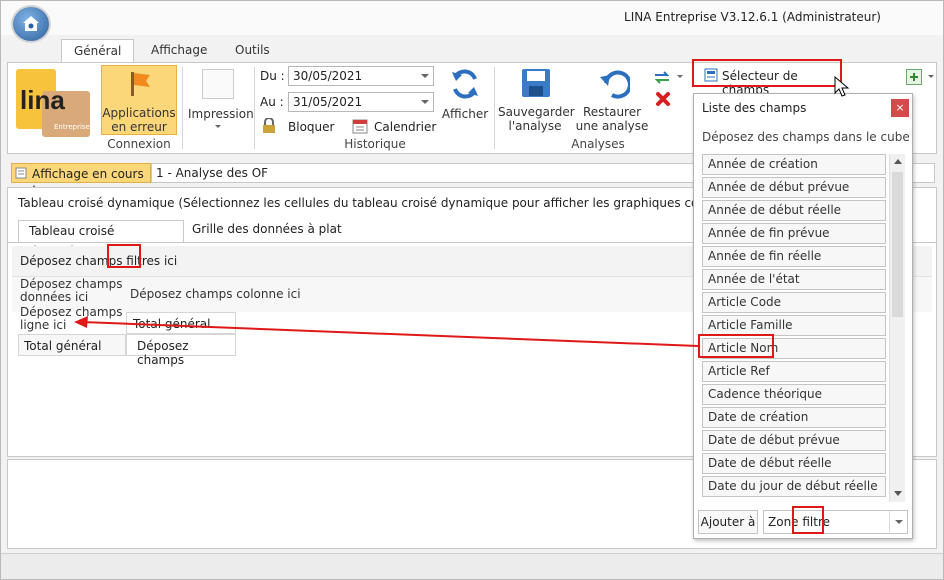 The image size is (944, 580). What do you see at coordinates (842, 86) in the screenshot?
I see `mouse-cursor-icon` at bounding box center [842, 86].